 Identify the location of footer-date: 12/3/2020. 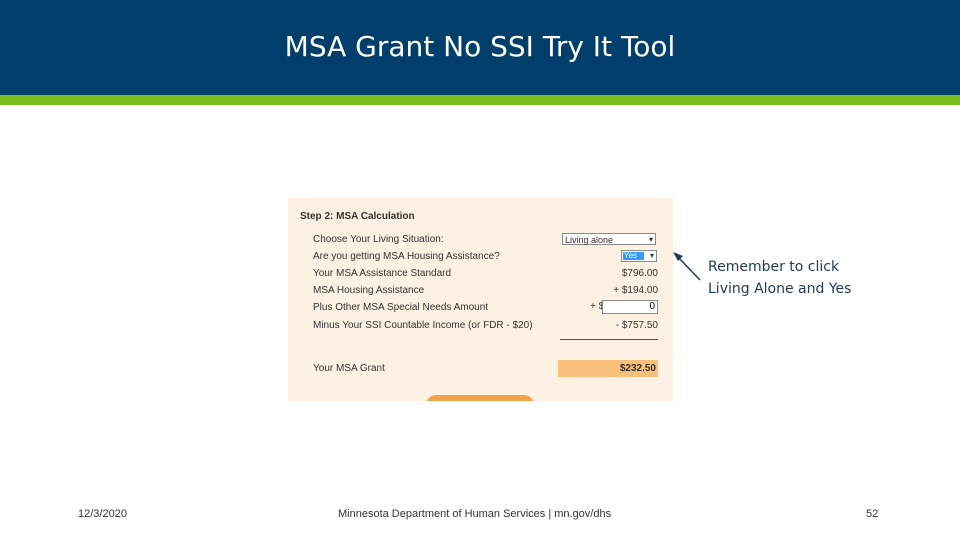
(102, 514).